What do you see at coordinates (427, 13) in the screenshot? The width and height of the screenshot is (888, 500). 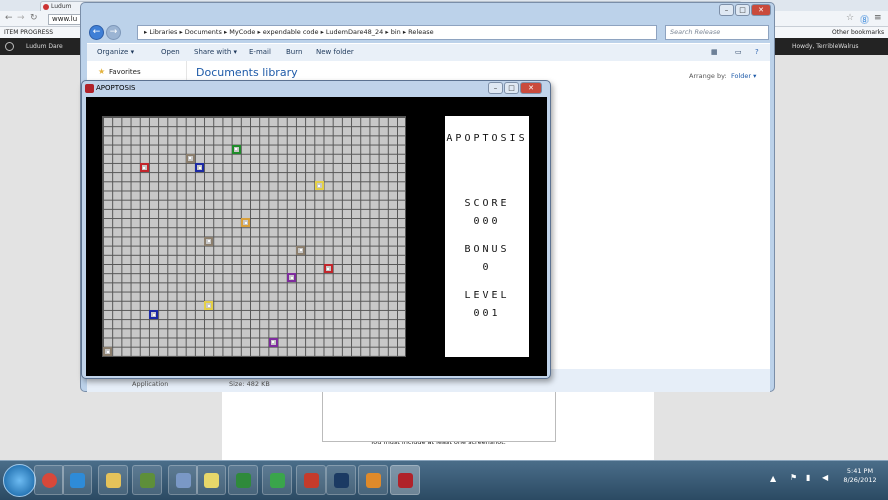 I see `explorer-titlebar: – □ ✕` at bounding box center [427, 13].